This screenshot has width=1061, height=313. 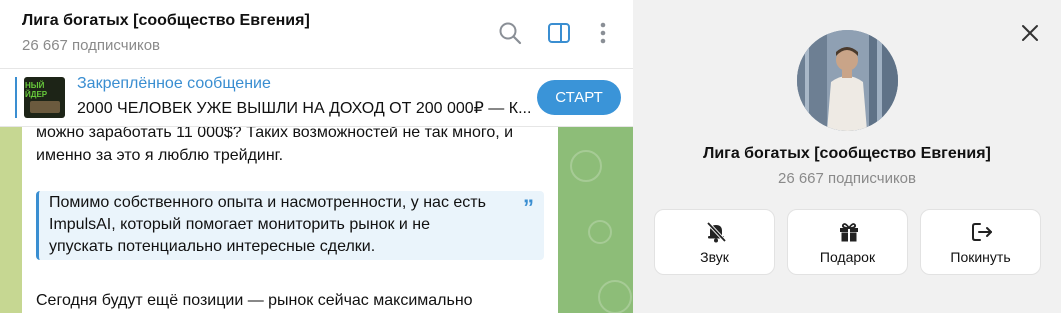 I want to click on start-button: СТАРТ, so click(x=579, y=97).